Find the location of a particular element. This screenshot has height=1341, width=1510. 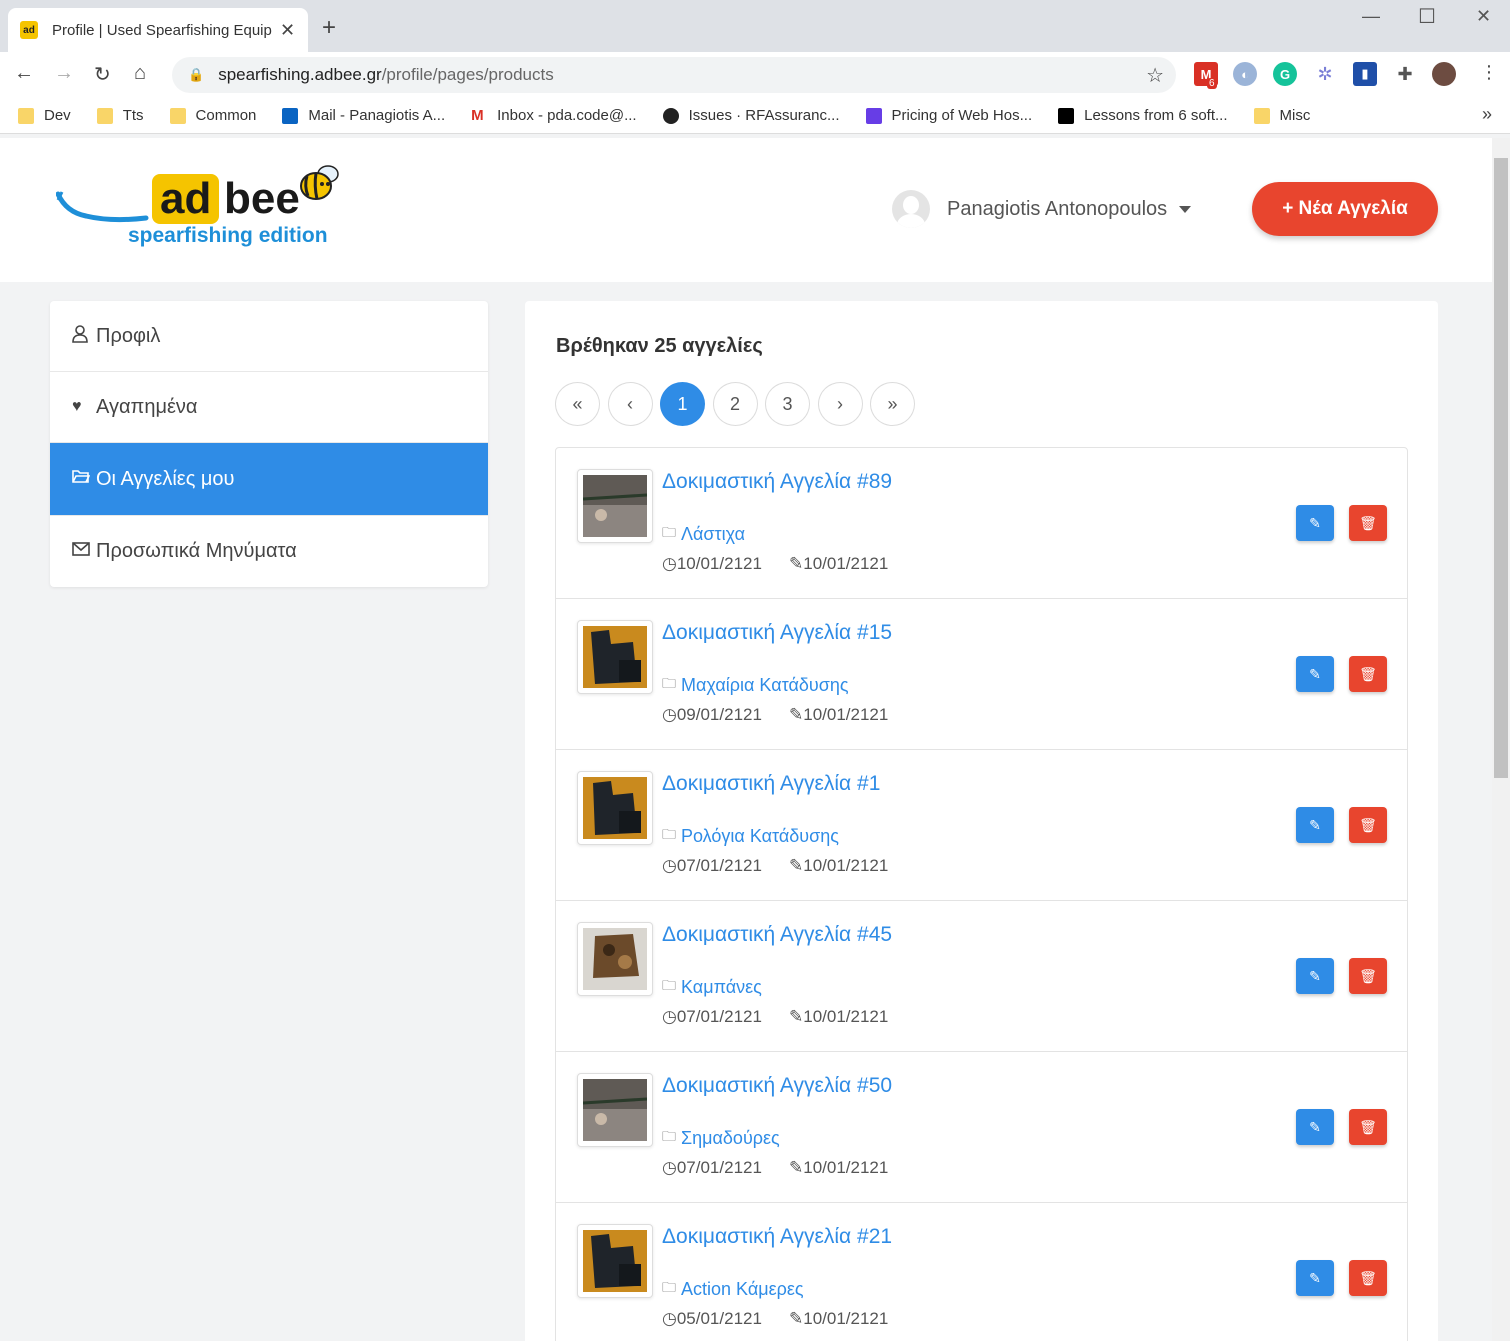

adbee-favicon-icon: ad is located at coordinates (29, 30).